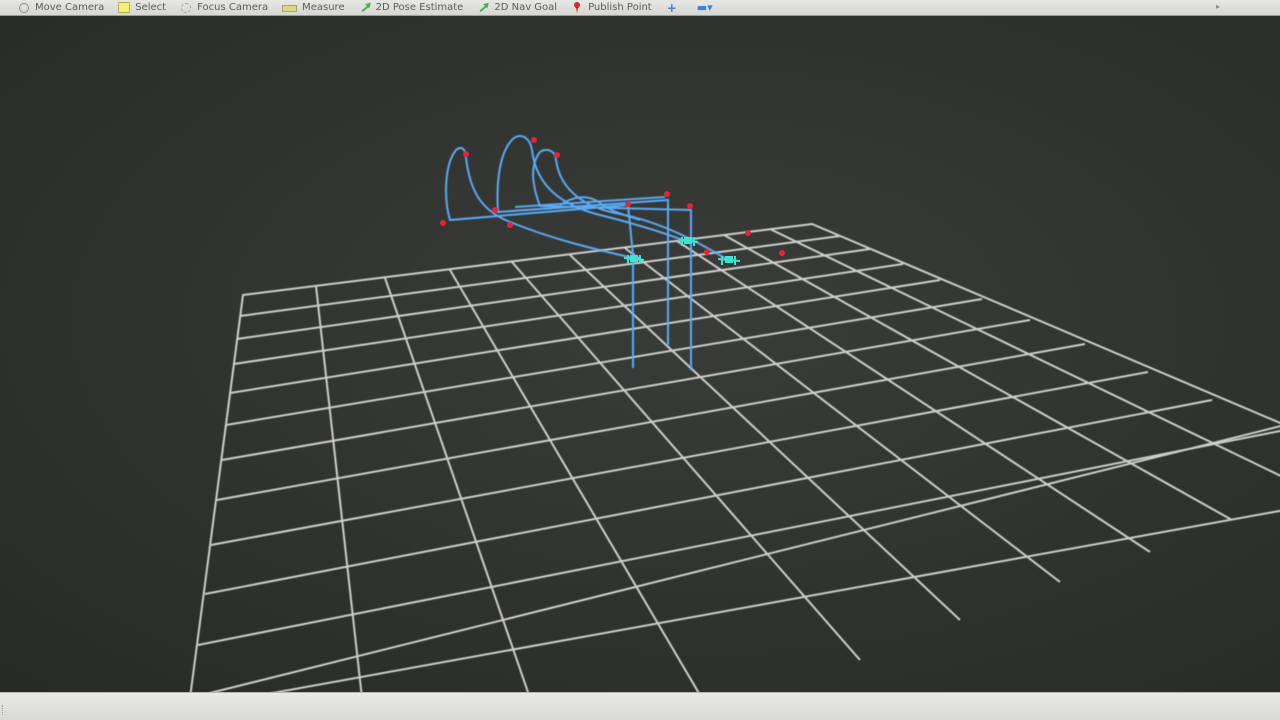 The height and width of the screenshot is (720, 1280). I want to click on nav-goal-tool: 2D Nav Goal, so click(518, 8).